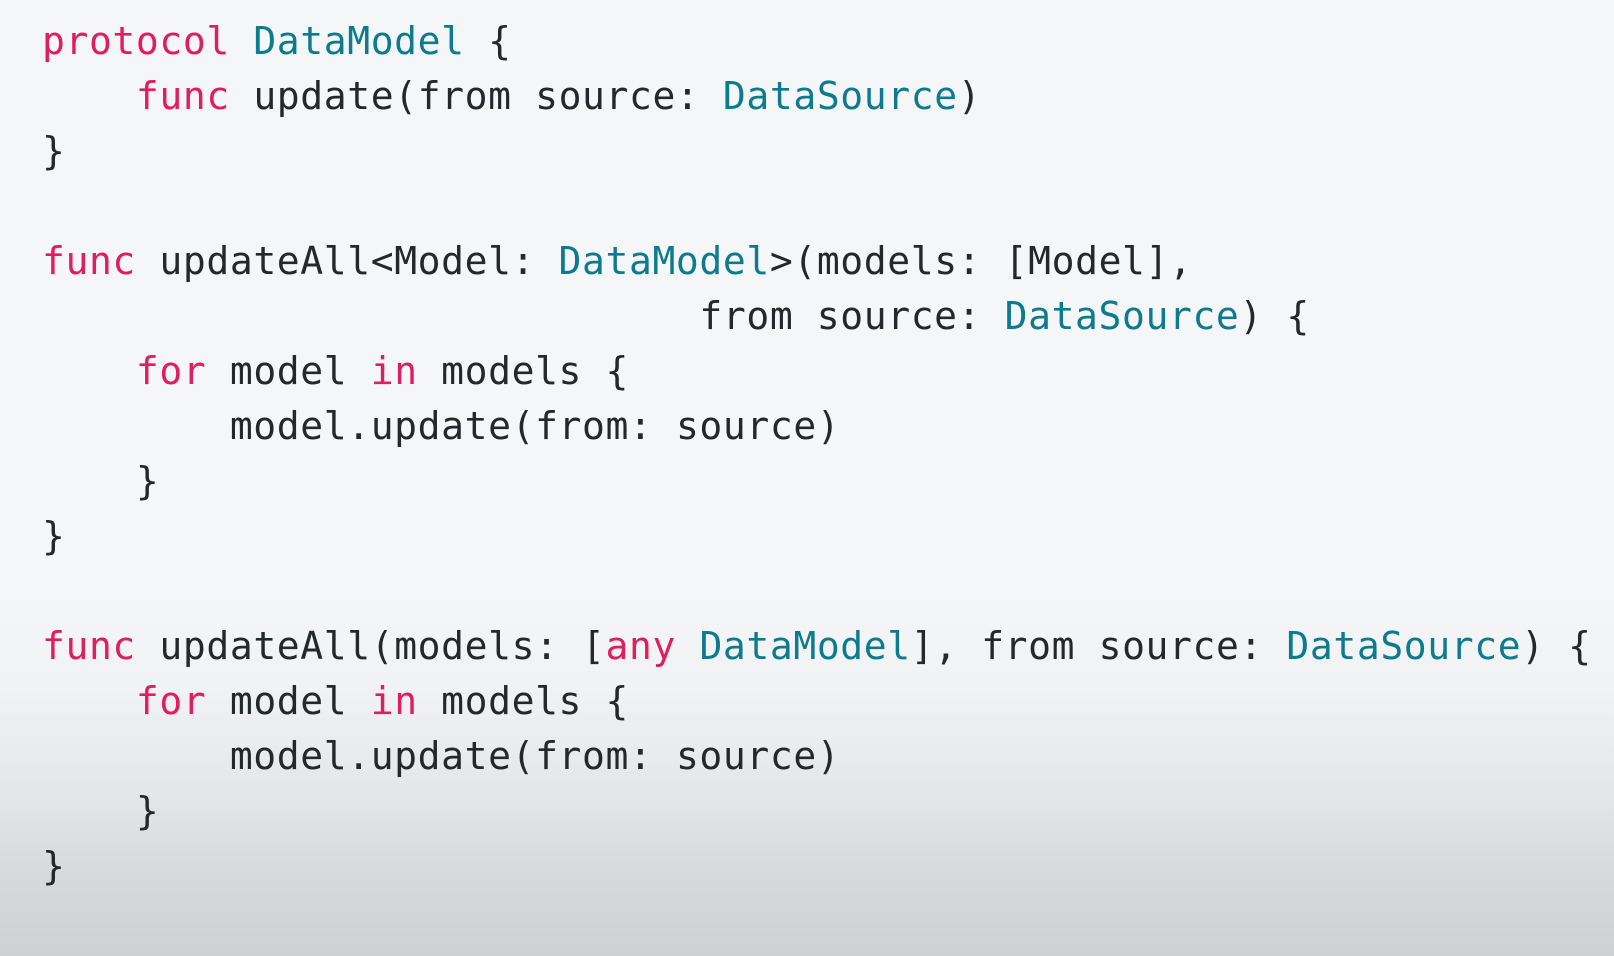 This screenshot has width=1614, height=956. I want to click on code-token-plain: {, so click(488, 41).